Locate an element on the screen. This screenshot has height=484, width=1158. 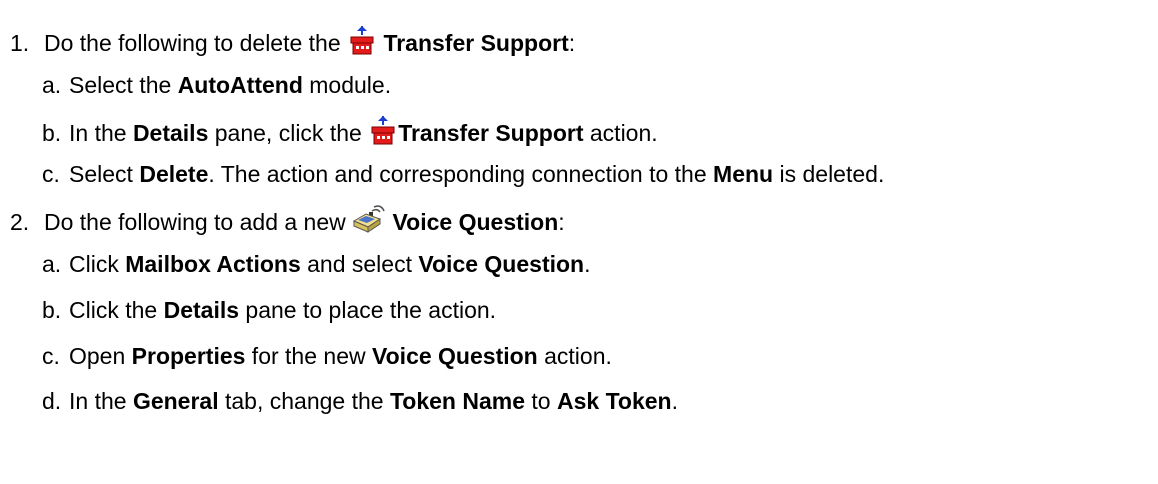
substep-bold: General is located at coordinates (175, 401).